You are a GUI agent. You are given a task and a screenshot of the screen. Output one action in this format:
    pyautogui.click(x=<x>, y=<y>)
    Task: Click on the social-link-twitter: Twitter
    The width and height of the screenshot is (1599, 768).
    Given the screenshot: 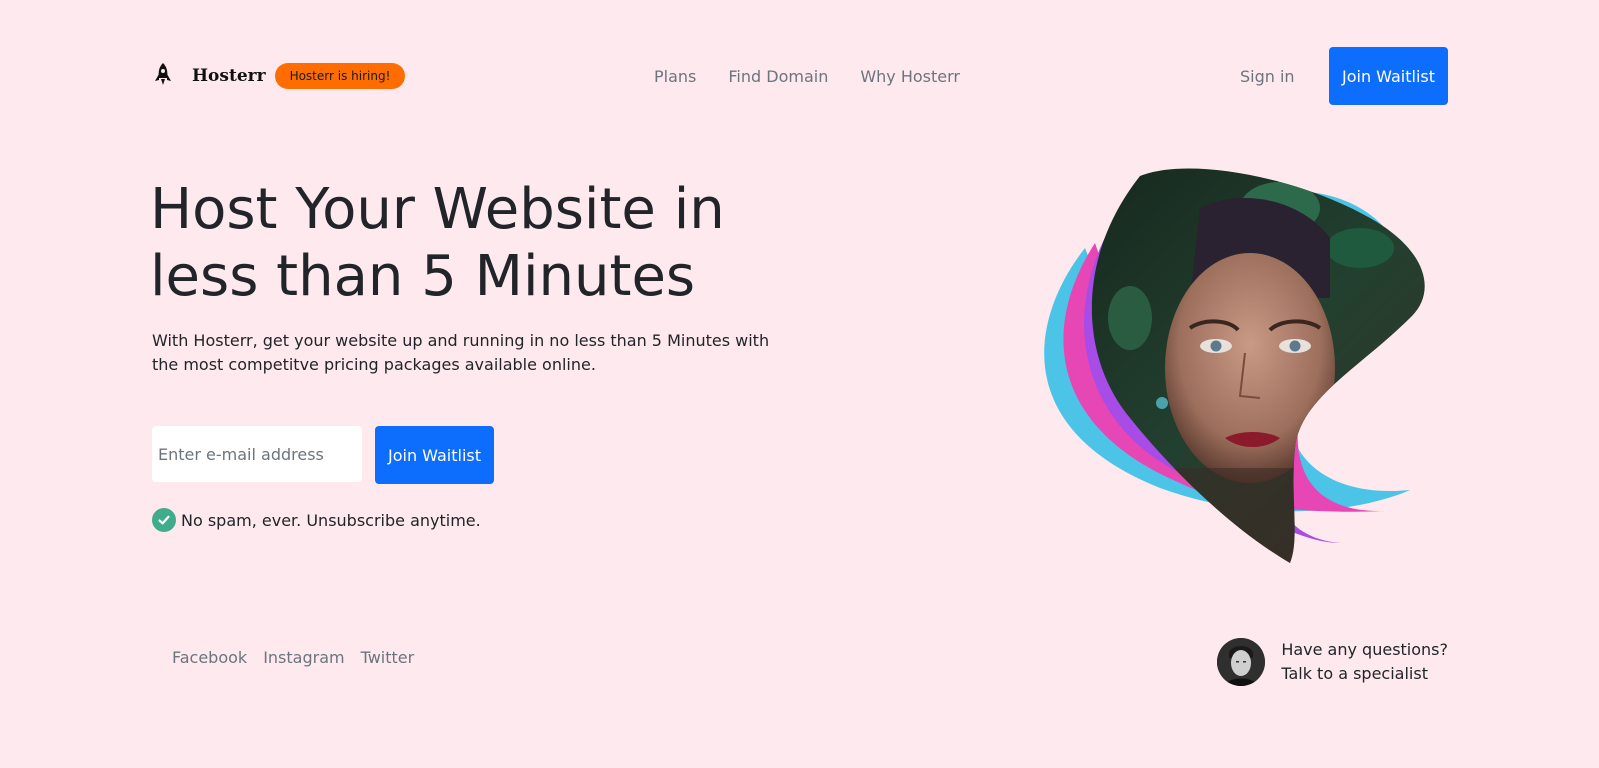 What is the action you would take?
    pyautogui.click(x=388, y=657)
    